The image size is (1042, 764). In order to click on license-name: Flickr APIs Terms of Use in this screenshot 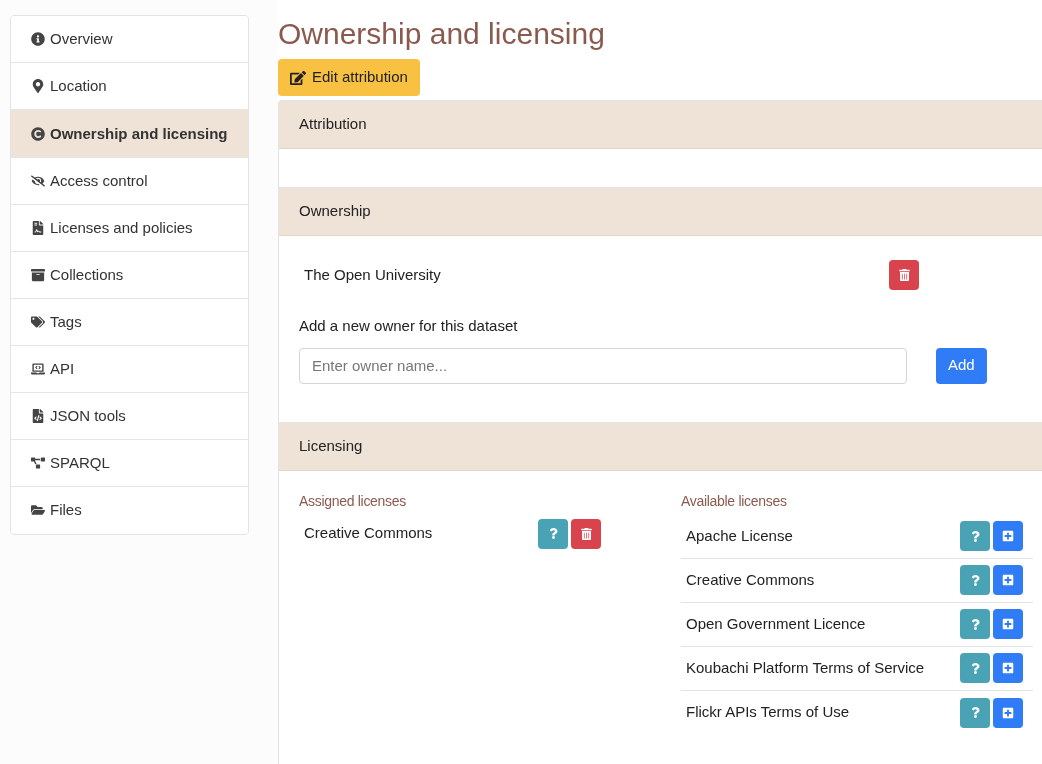, I will do `click(768, 712)`.